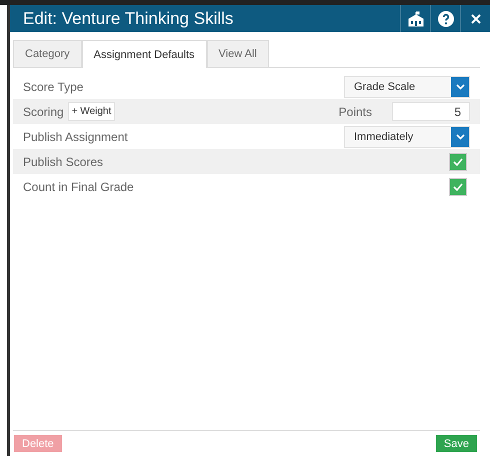 Image resolution: width=490 pixels, height=456 pixels. Describe the element at coordinates (237, 53) in the screenshot. I see `tab: View All` at that location.